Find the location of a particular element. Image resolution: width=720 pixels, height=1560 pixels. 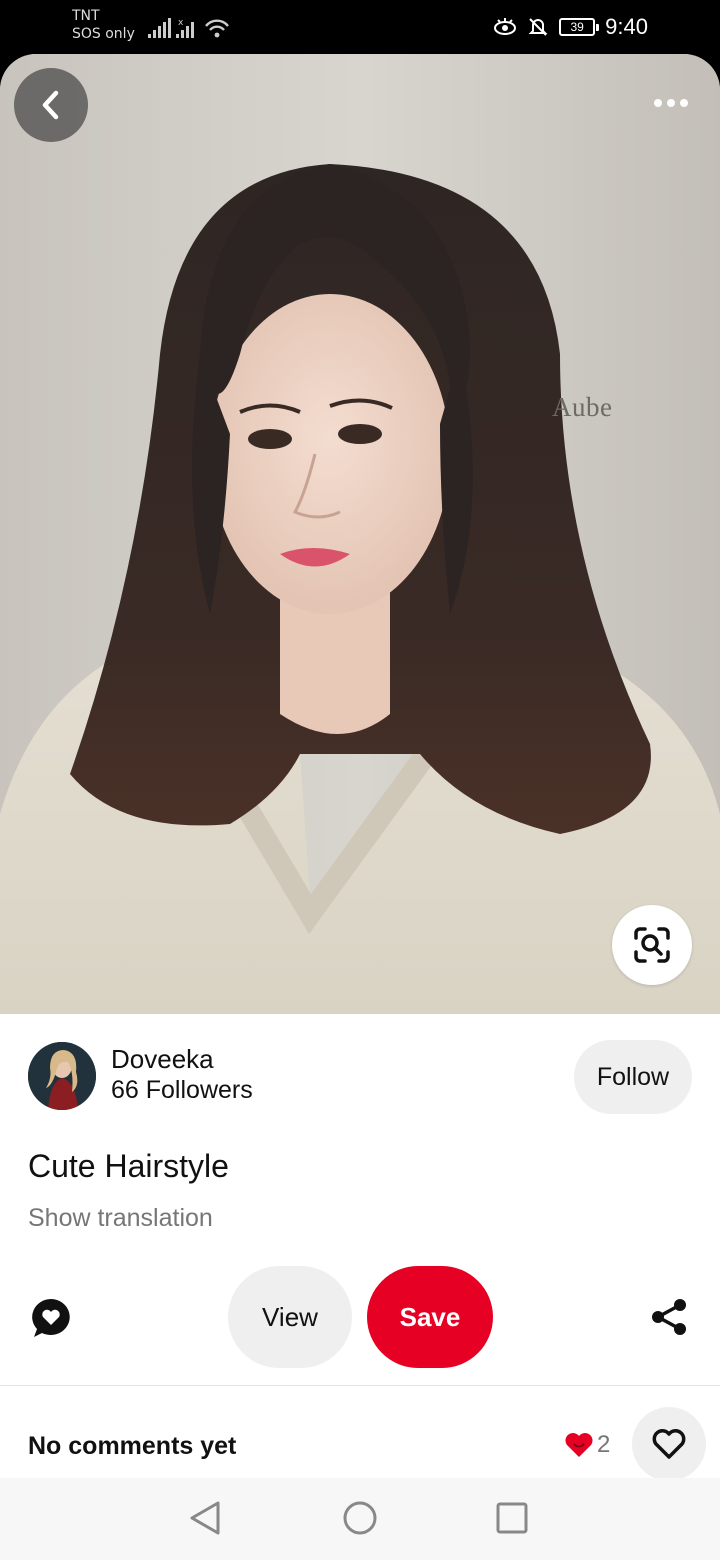

divider is located at coordinates (360, 1385).